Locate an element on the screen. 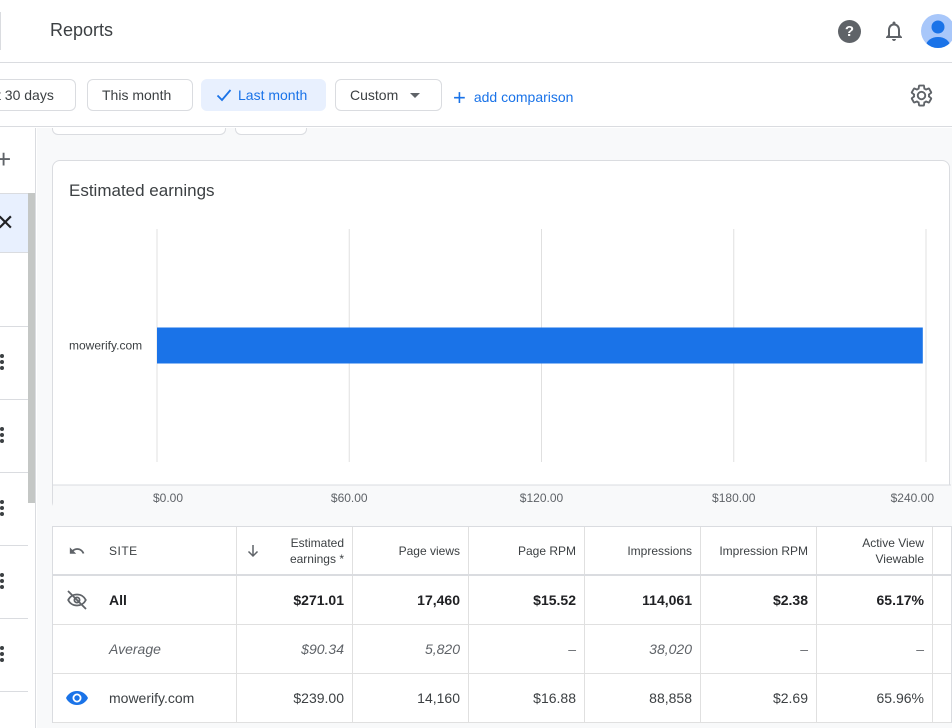 The width and height of the screenshot is (952, 728). col-header-impression-rpm: Impression RPM is located at coordinates (759, 550).